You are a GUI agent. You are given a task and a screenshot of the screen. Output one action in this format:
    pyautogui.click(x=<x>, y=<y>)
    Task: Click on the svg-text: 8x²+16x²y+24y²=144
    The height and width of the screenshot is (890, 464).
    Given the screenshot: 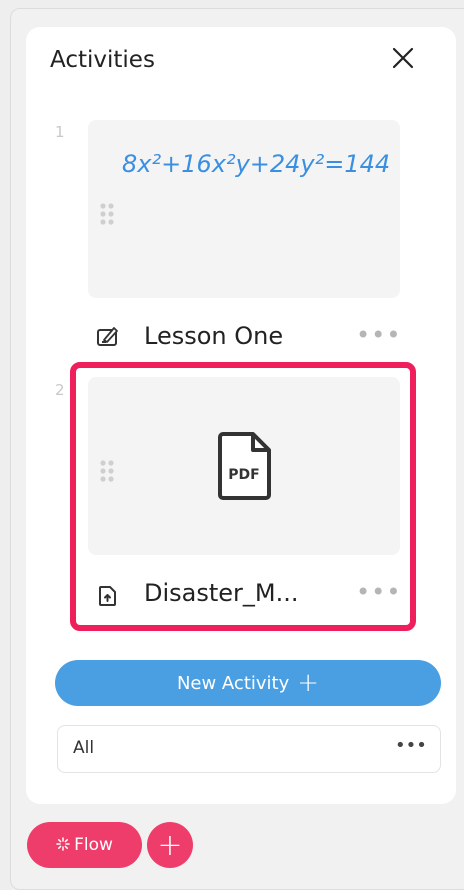 What is the action you would take?
    pyautogui.click(x=256, y=164)
    